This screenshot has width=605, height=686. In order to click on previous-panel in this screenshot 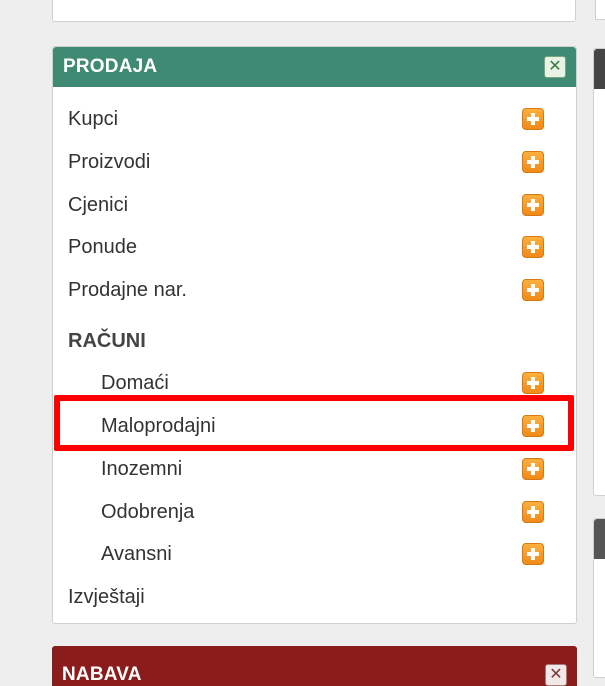, I will do `click(314, 11)`.